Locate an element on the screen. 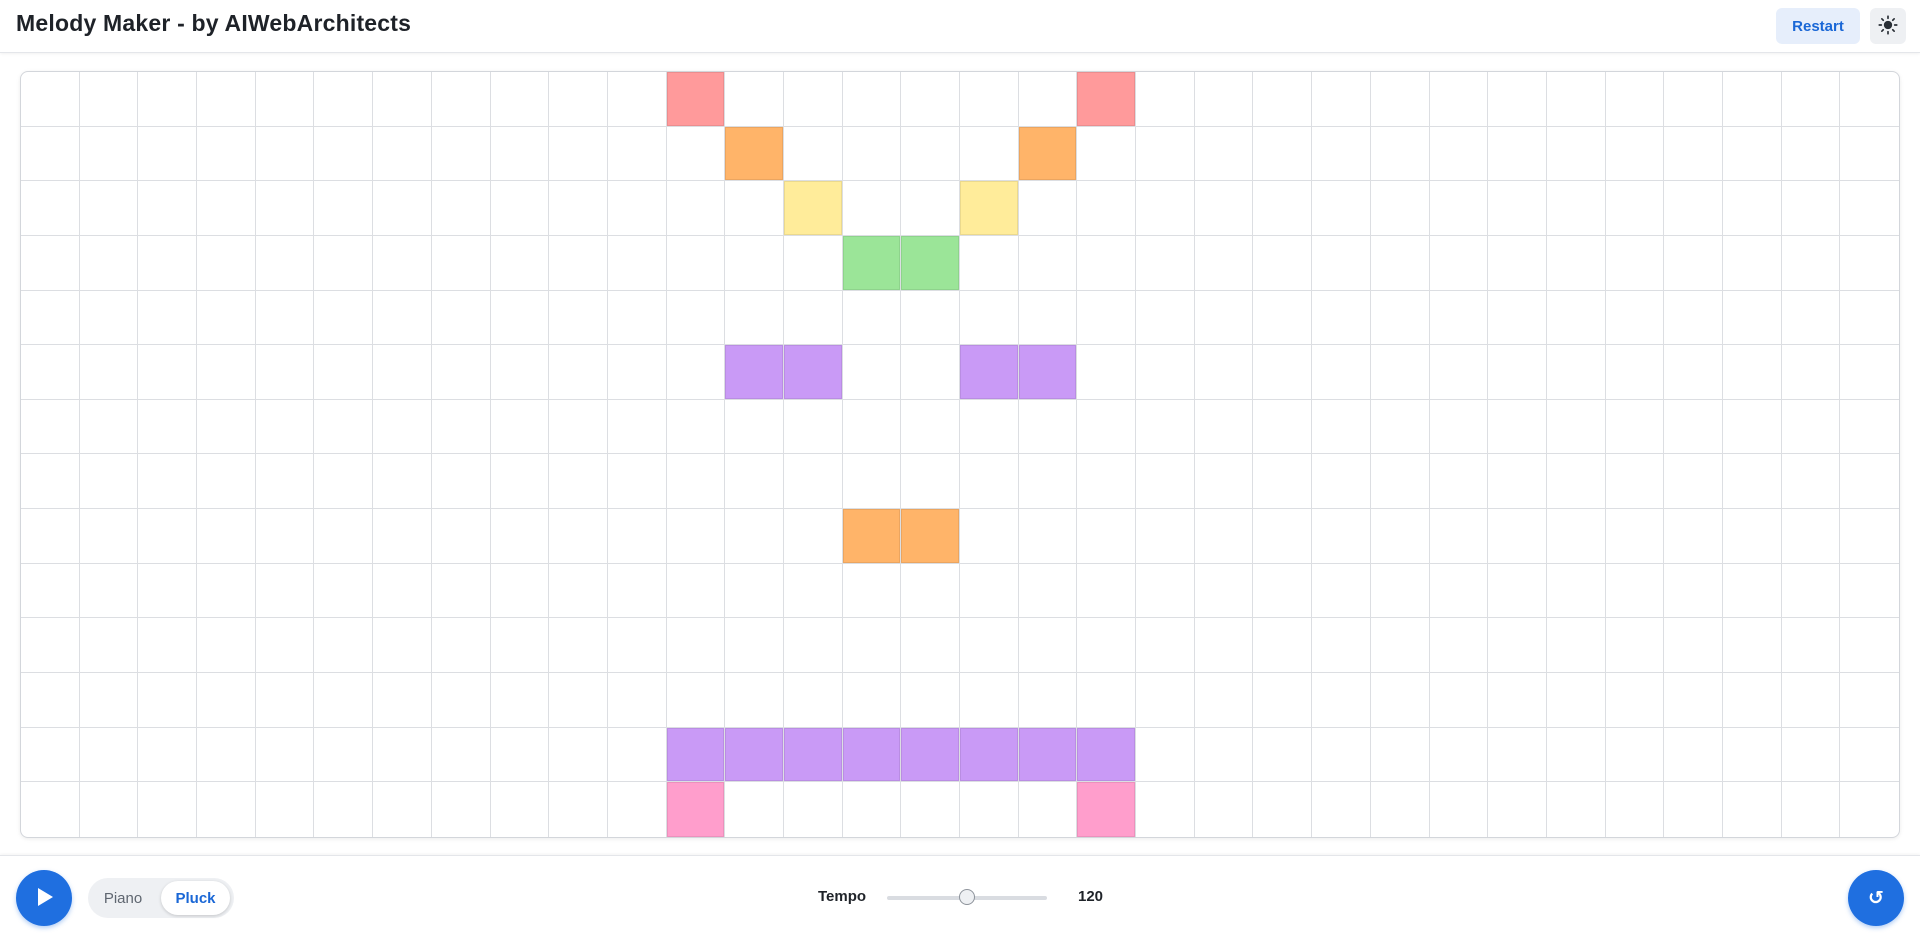 This screenshot has width=1920, height=936. tempo-slider is located at coordinates (967, 897).